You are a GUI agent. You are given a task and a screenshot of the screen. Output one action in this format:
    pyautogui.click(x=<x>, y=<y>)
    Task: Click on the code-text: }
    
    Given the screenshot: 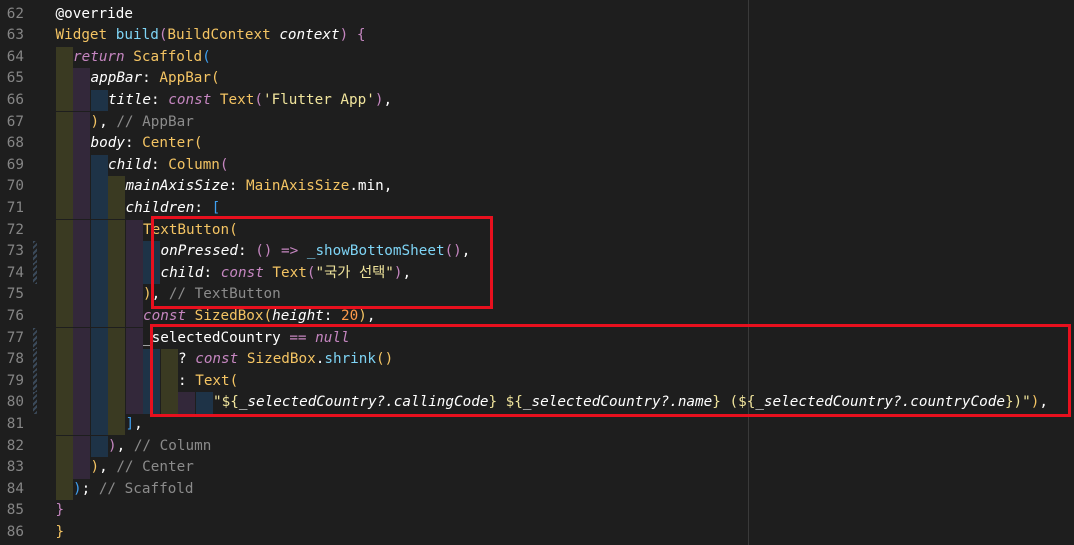 What is the action you would take?
    pyautogui.click(x=60, y=533)
    